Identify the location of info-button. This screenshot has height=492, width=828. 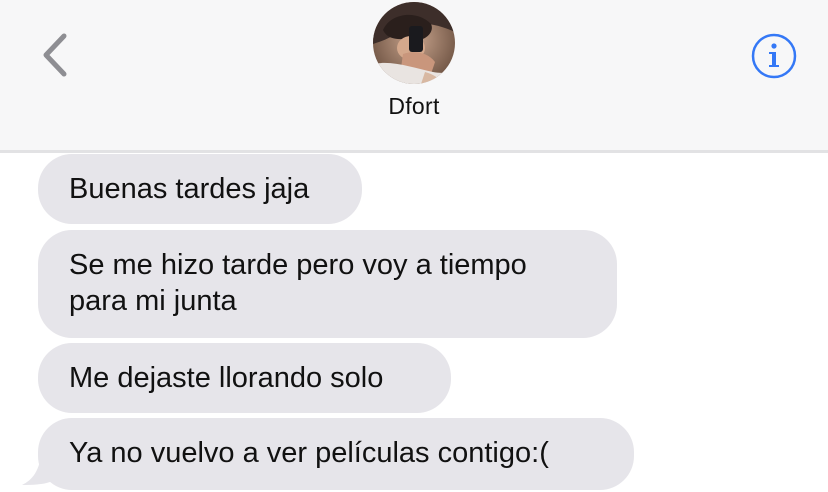
(774, 56).